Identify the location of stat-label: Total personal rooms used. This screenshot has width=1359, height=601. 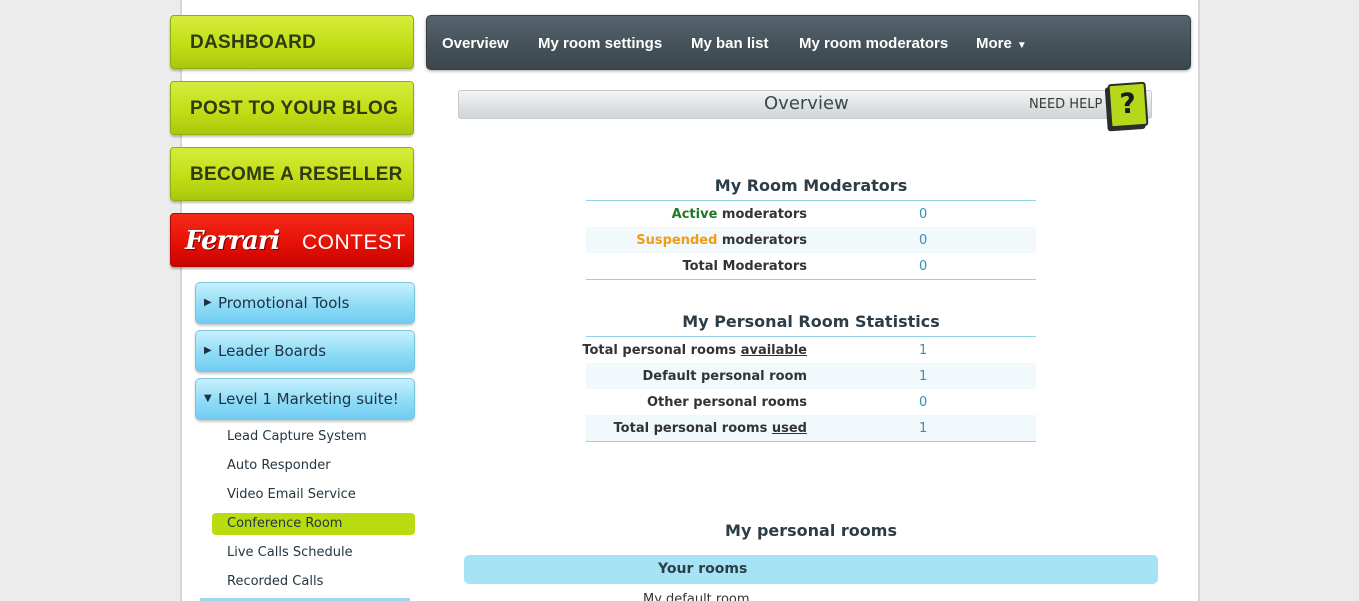
(710, 428).